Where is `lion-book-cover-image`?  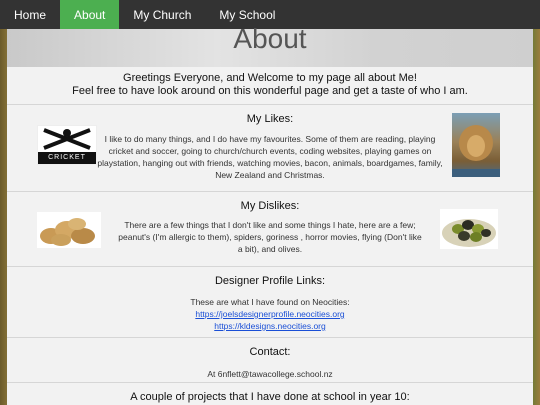
lion-book-cover-image is located at coordinates (476, 145).